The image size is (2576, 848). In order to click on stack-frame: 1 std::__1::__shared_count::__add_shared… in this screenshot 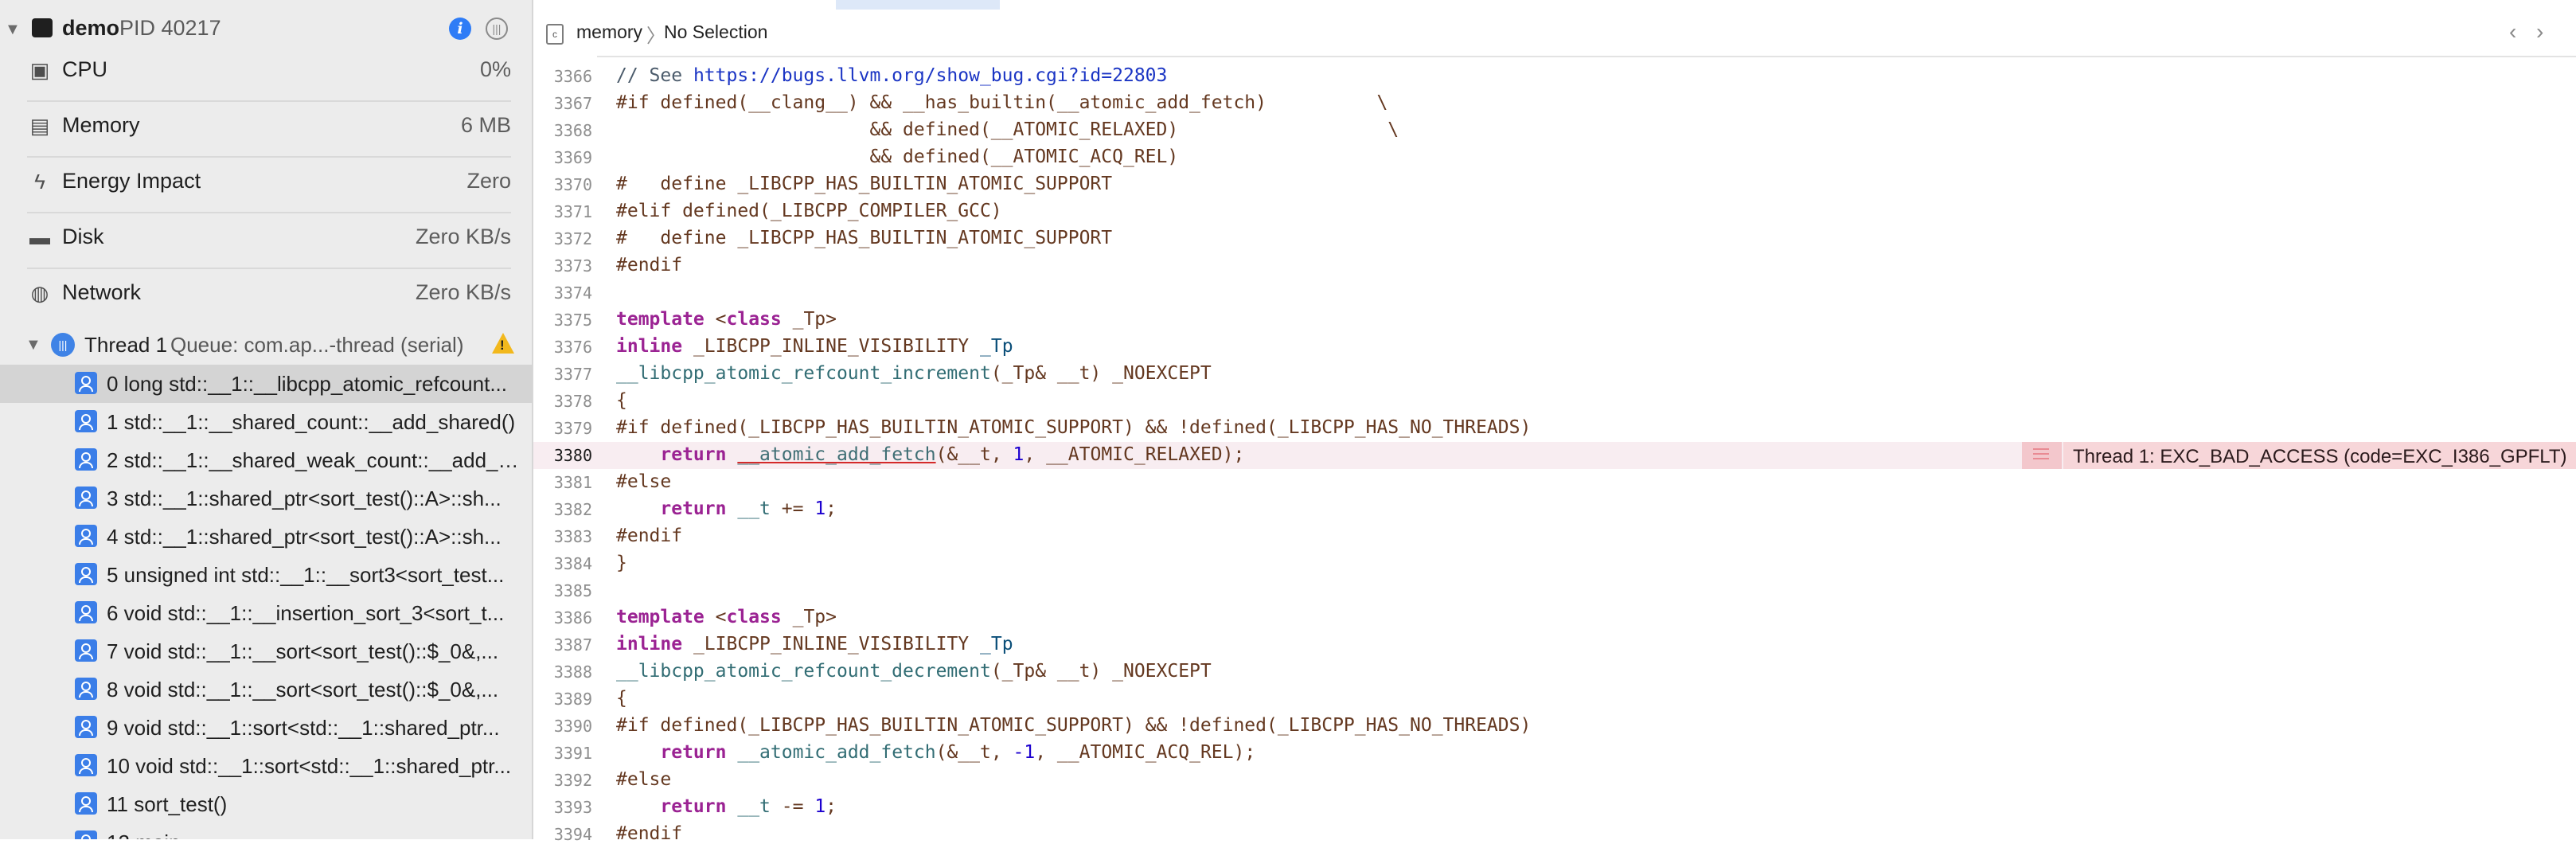, I will do `click(266, 422)`.